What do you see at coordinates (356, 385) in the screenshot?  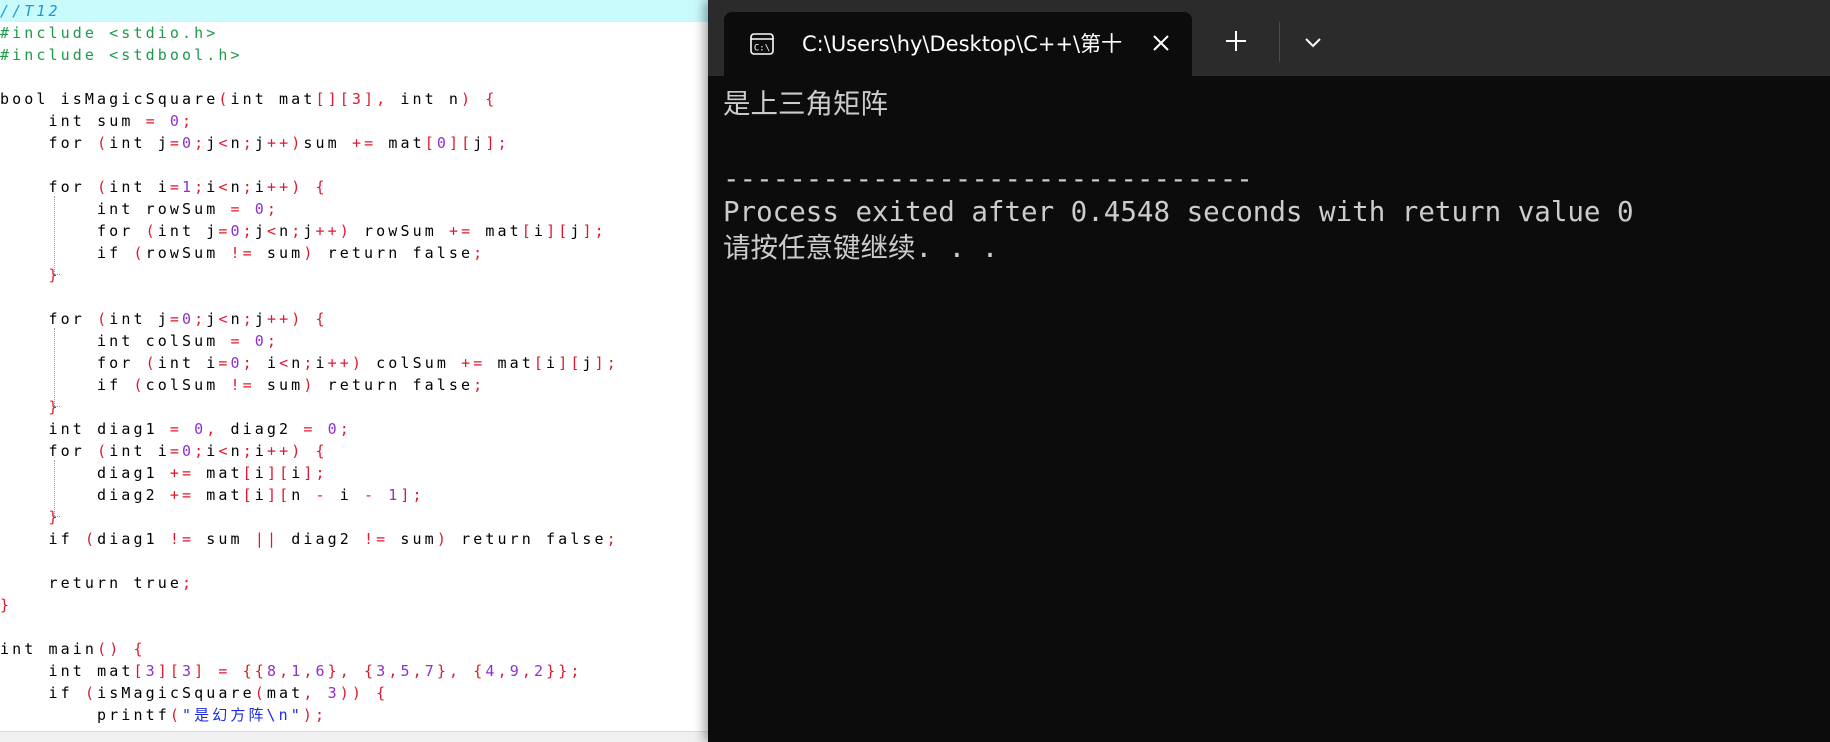 I see `code-line: if (colSum != sum) return false;` at bounding box center [356, 385].